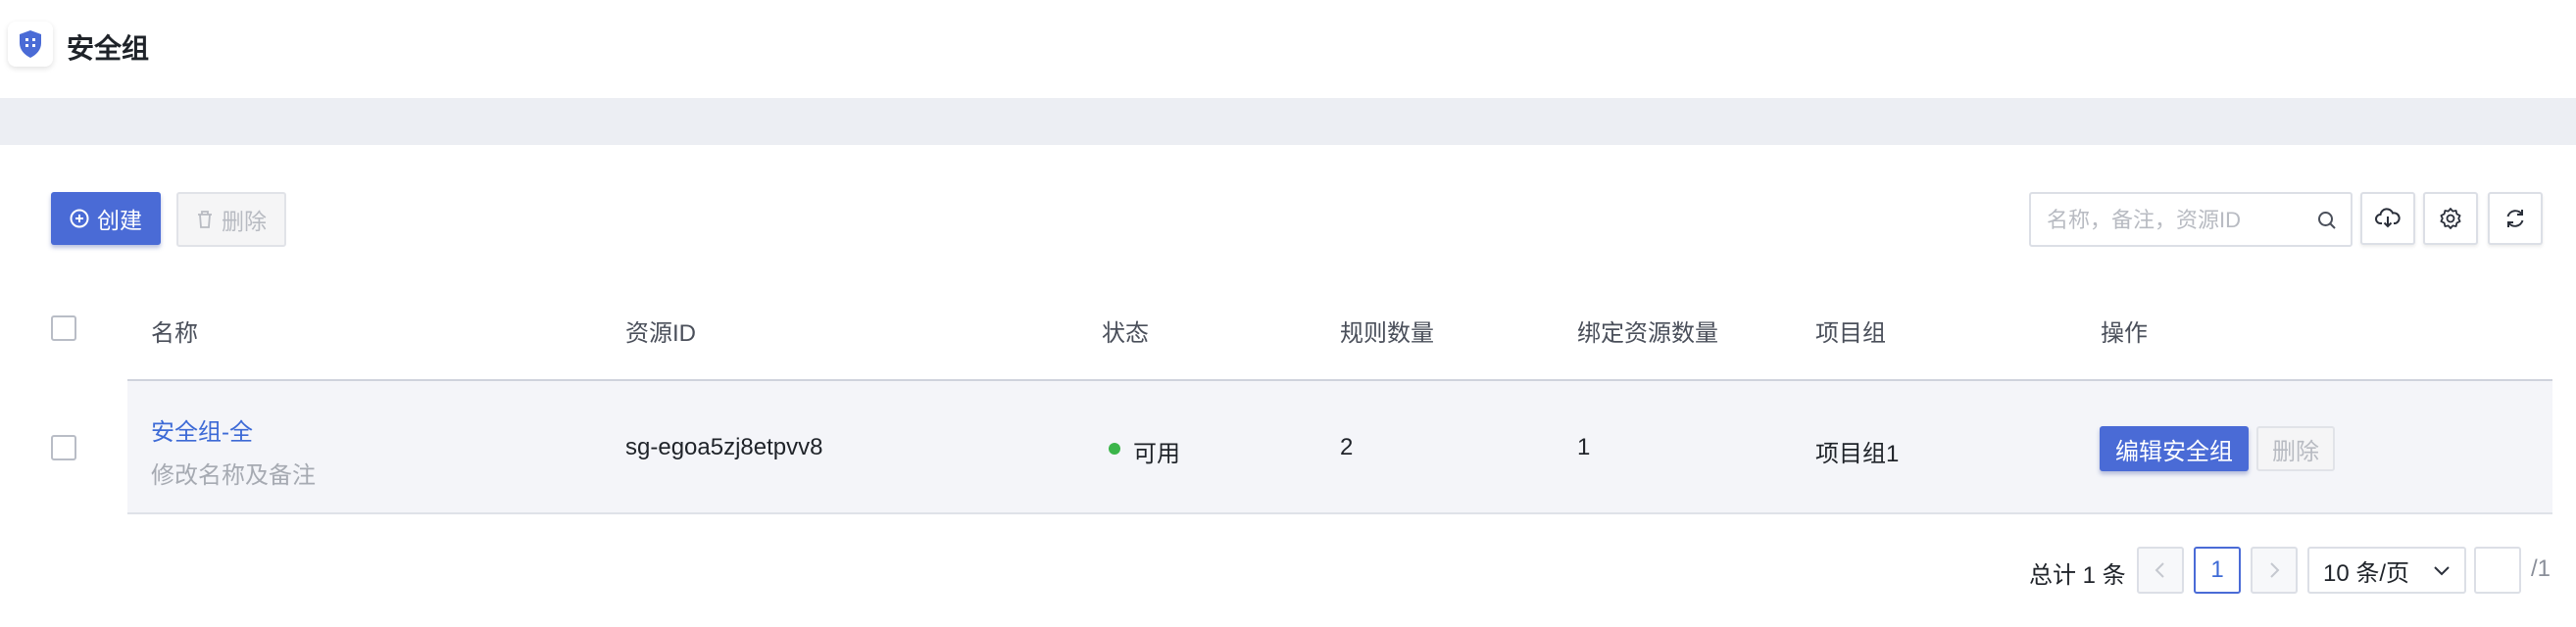 The height and width of the screenshot is (627, 2576). Describe the element at coordinates (119, 220) in the screenshot. I see `create-button-label: 创建` at that location.